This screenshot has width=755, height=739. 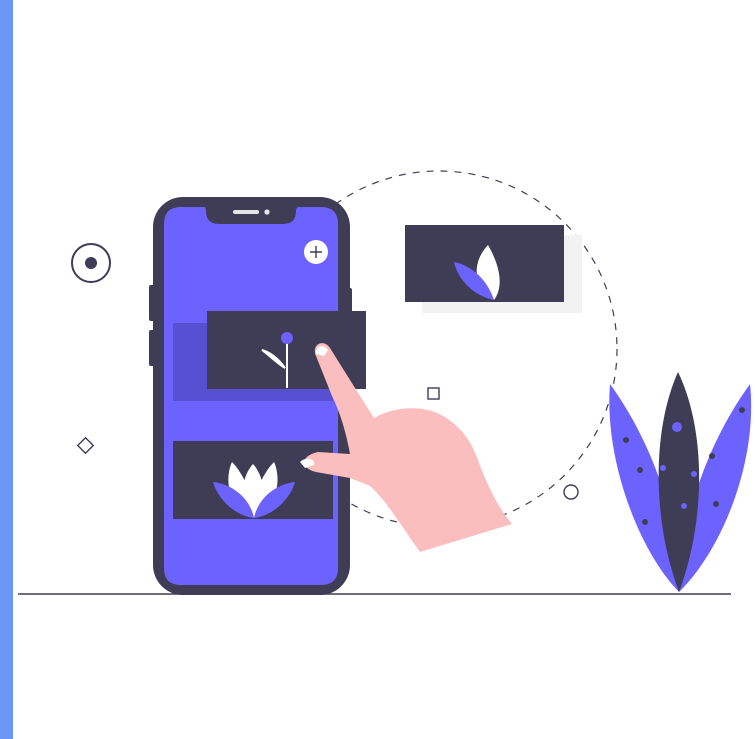 I want to click on lotus-card, so click(x=253, y=480).